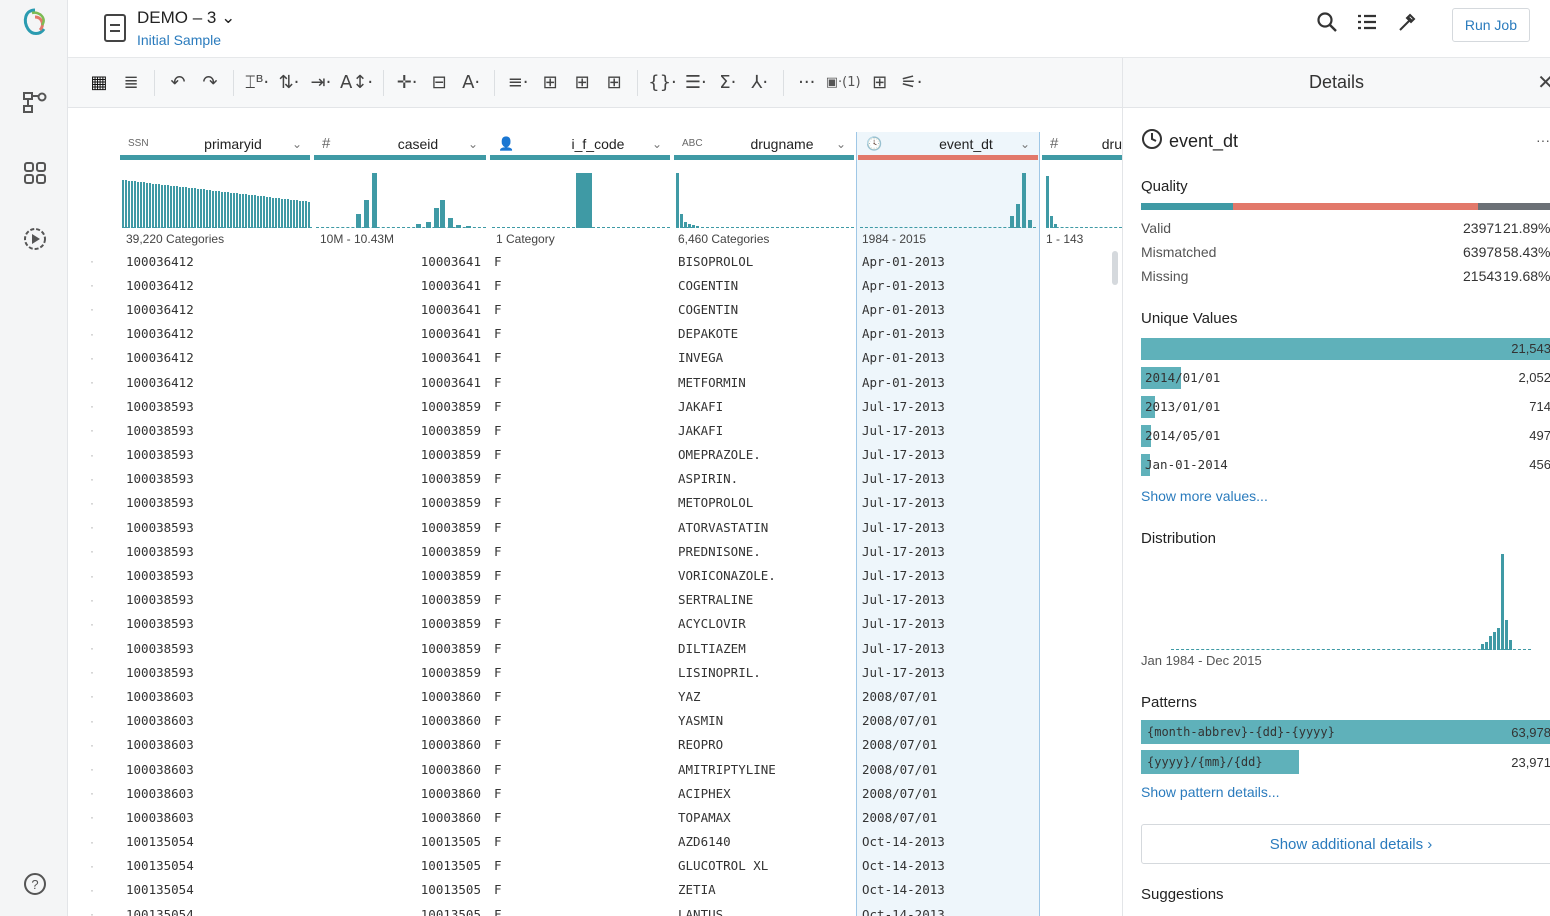  What do you see at coordinates (521, 144) in the screenshot?
I see `type-person-icon: 👤` at bounding box center [521, 144].